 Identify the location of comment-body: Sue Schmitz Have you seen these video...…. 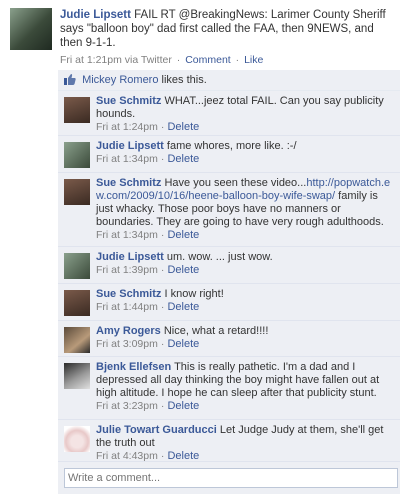
(245, 209).